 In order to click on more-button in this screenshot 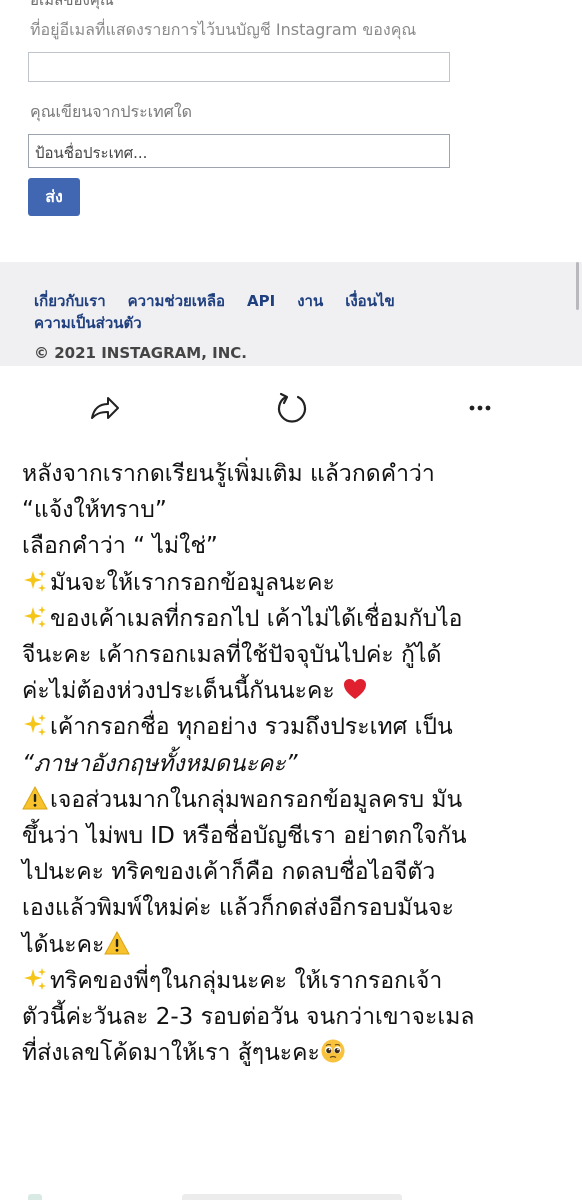, I will do `click(480, 408)`.